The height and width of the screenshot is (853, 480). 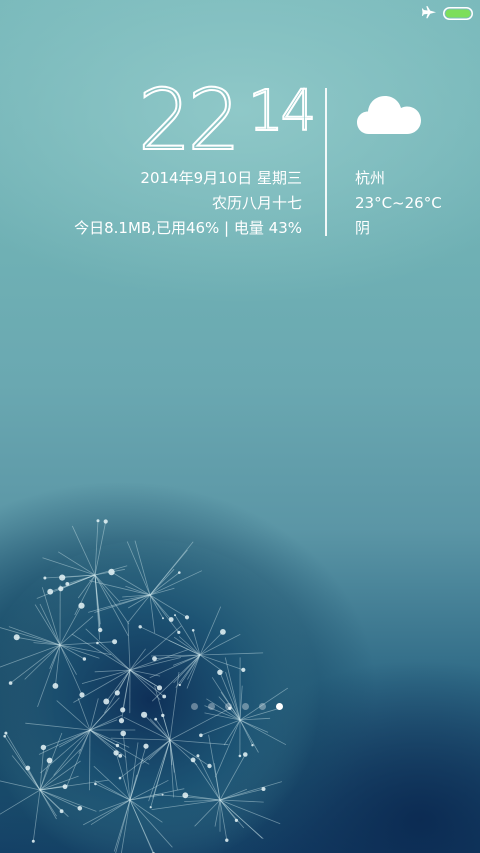 I want to click on airplane-icon, so click(x=429, y=12).